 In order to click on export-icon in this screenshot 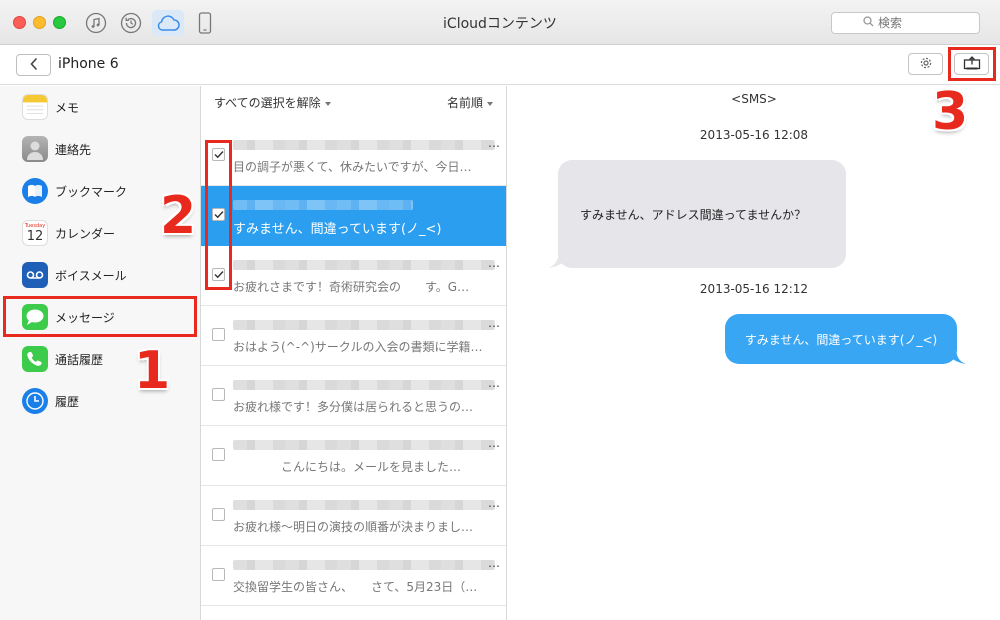, I will do `click(972, 64)`.